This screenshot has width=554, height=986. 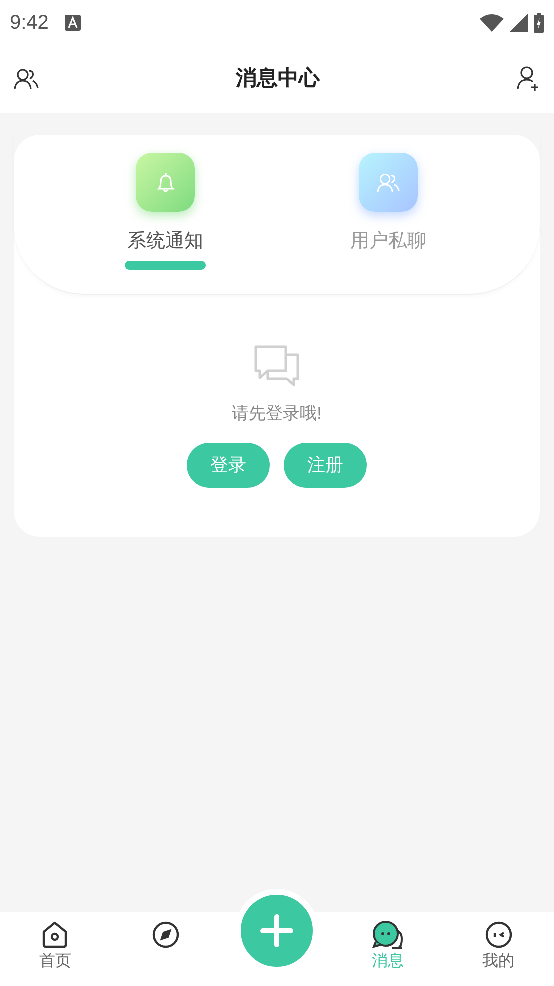 What do you see at coordinates (29, 23) in the screenshot?
I see `status-time: 9:42` at bounding box center [29, 23].